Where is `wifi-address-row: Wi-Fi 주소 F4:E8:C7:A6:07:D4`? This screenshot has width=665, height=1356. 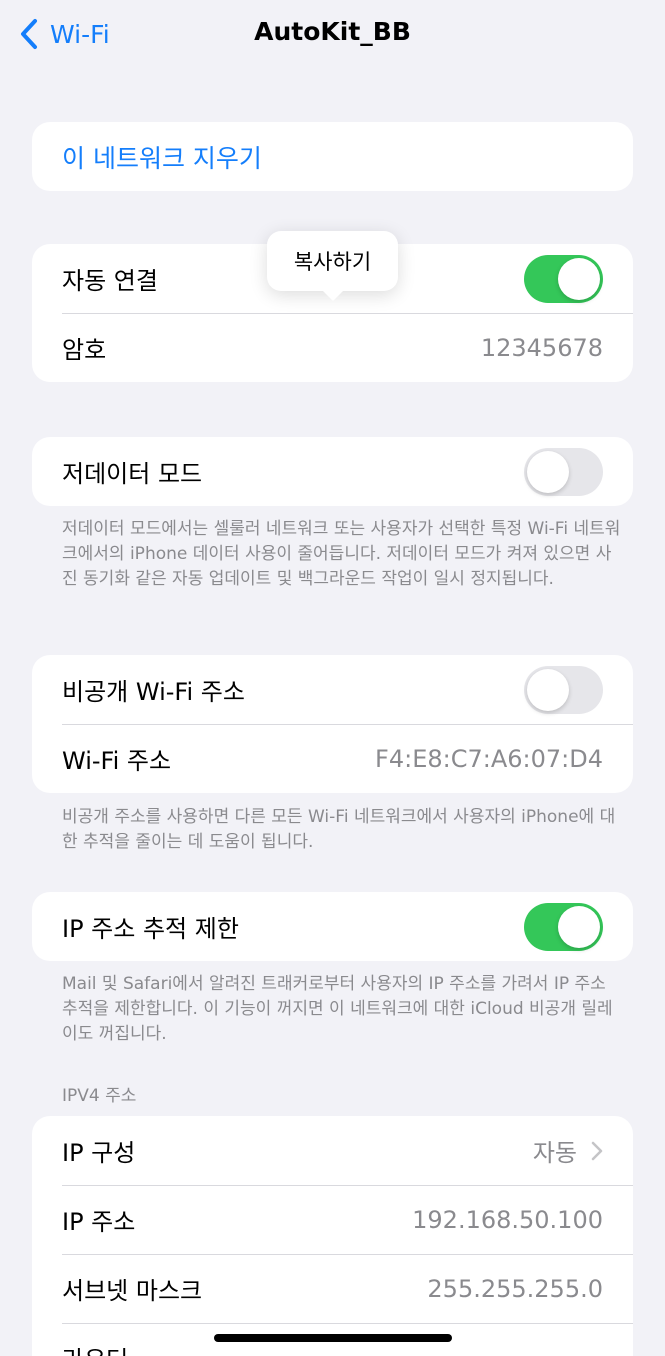
wifi-address-row: Wi-Fi 주소 F4:E8:C7:A6:07:D4 is located at coordinates (332, 758).